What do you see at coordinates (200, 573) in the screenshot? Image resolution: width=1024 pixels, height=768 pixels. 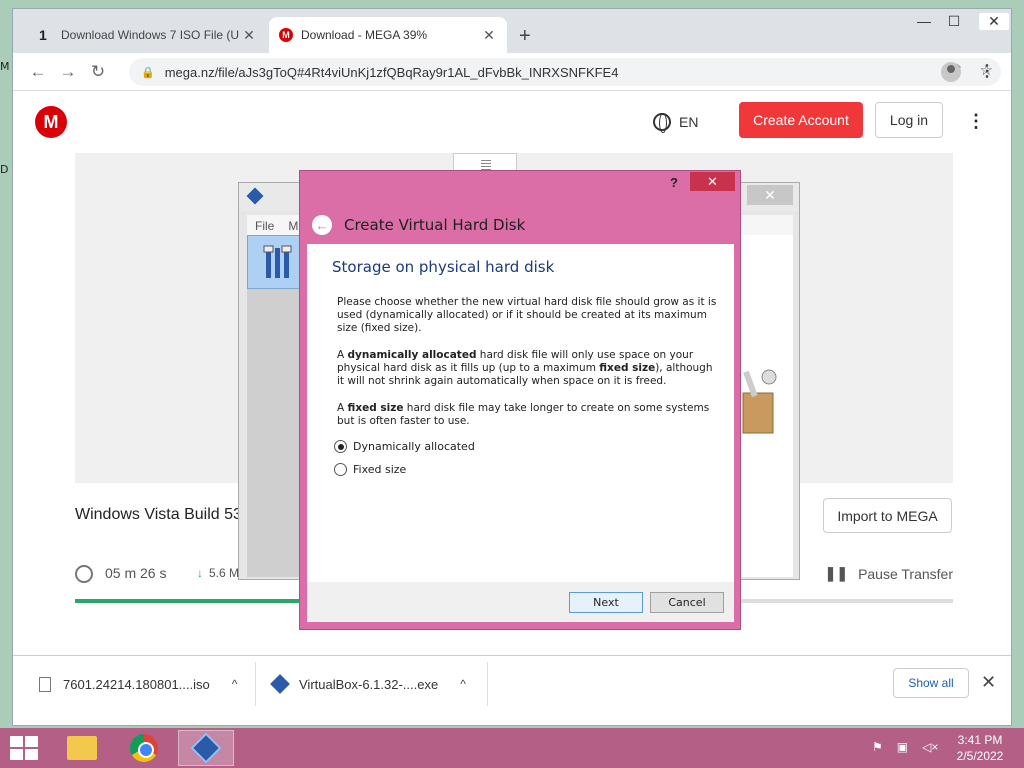 I see `download-arrow-icon: ↓` at bounding box center [200, 573].